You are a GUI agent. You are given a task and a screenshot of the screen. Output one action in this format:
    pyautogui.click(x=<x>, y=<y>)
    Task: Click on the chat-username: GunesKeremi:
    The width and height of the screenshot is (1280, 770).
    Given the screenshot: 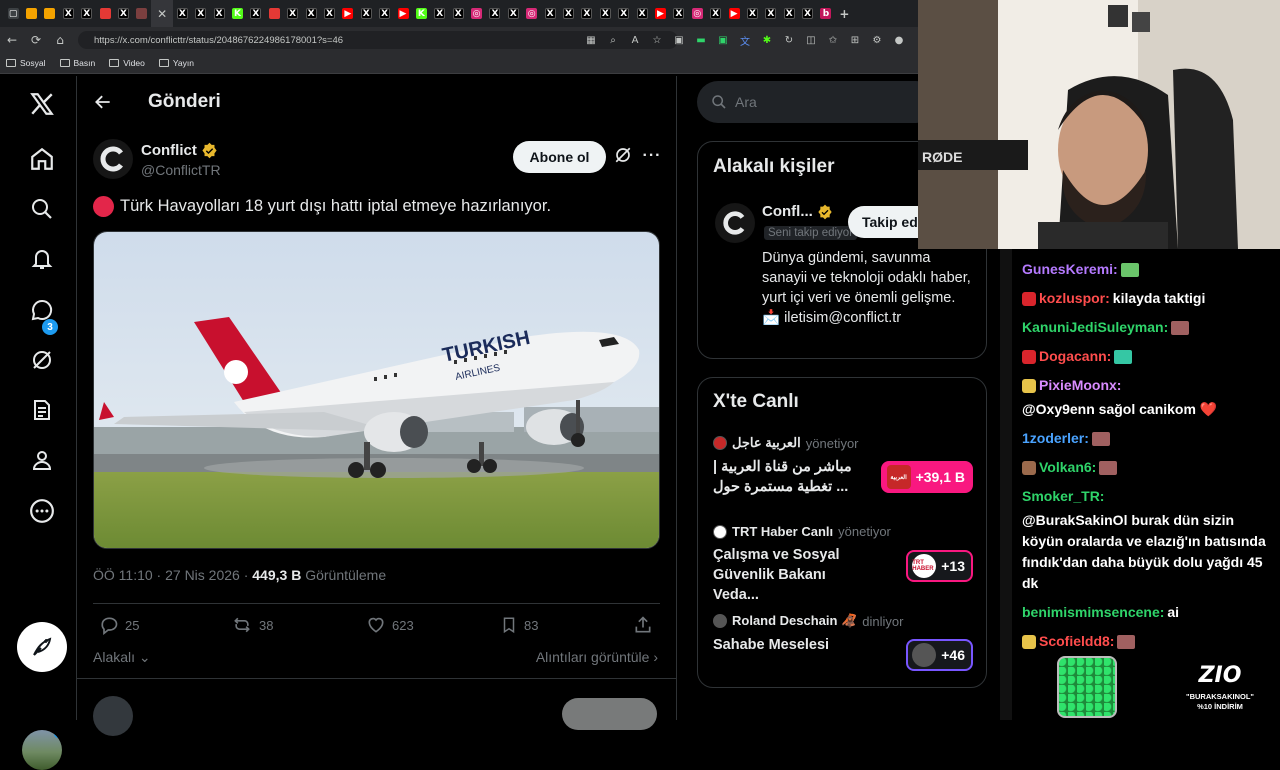 What is the action you would take?
    pyautogui.click(x=1070, y=269)
    